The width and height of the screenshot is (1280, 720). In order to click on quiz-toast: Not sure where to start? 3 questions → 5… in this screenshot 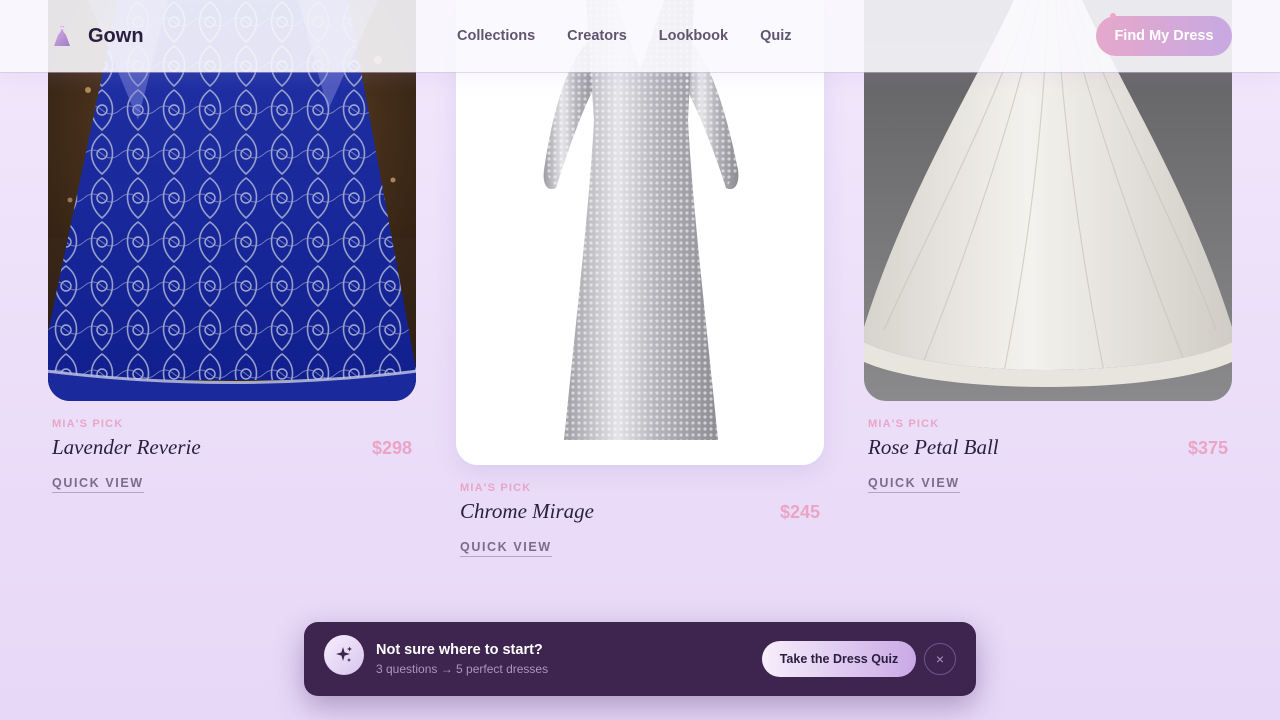, I will do `click(640, 659)`.